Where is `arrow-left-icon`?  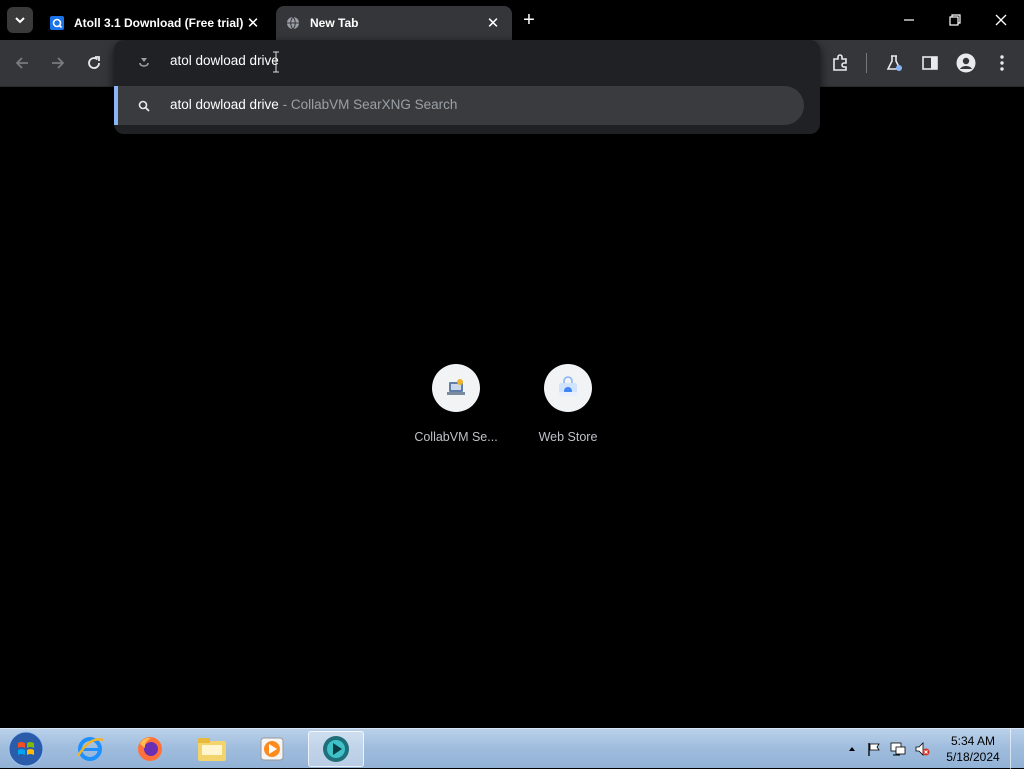
arrow-left-icon is located at coordinates (21, 63).